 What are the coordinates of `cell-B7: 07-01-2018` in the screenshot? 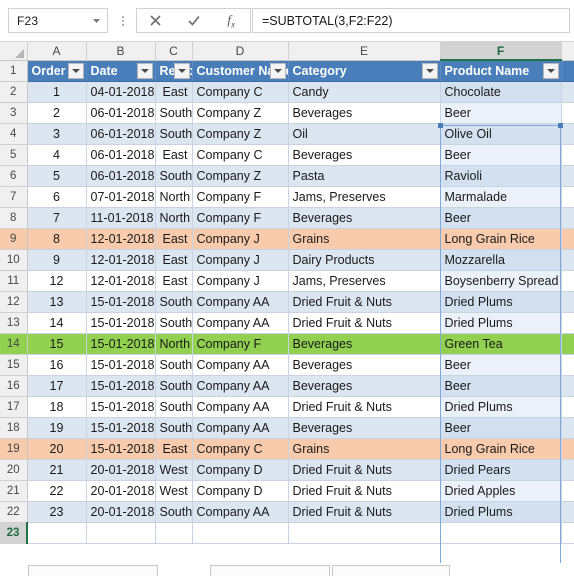 It's located at (121, 197).